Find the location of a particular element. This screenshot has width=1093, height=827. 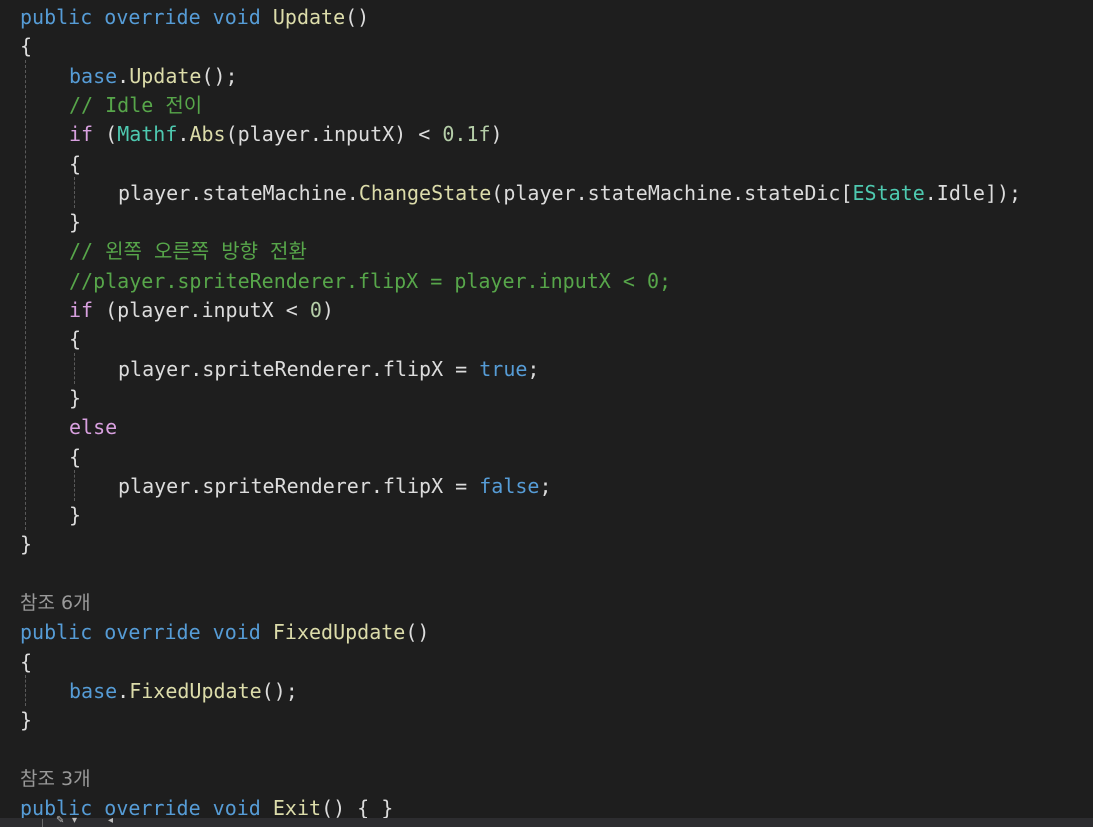

code-token: false is located at coordinates (509, 485).